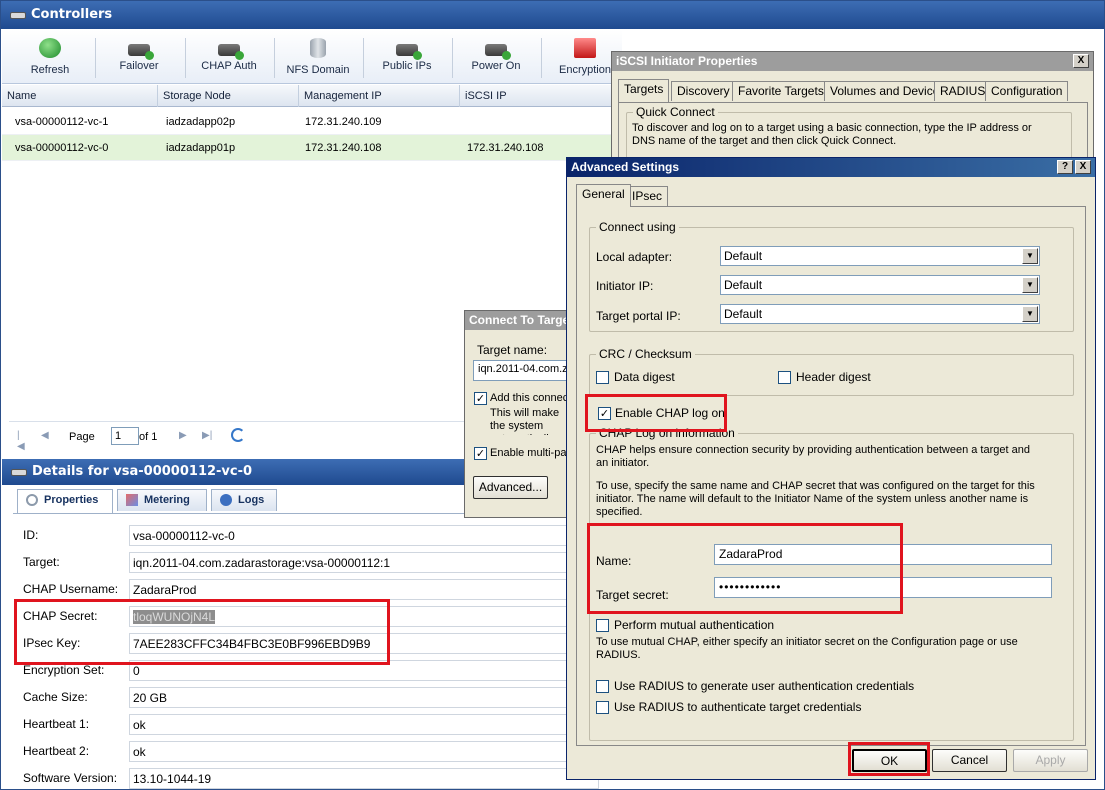 The height and width of the screenshot is (790, 1105). I want to click on chap-auth-button: CHAP Auth, so click(229, 58).